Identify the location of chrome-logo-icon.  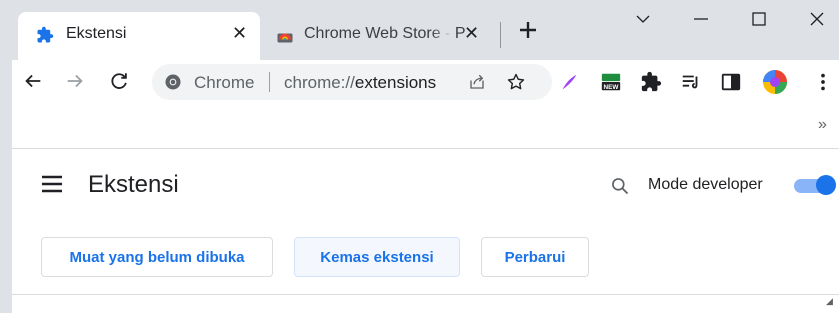
(173, 82).